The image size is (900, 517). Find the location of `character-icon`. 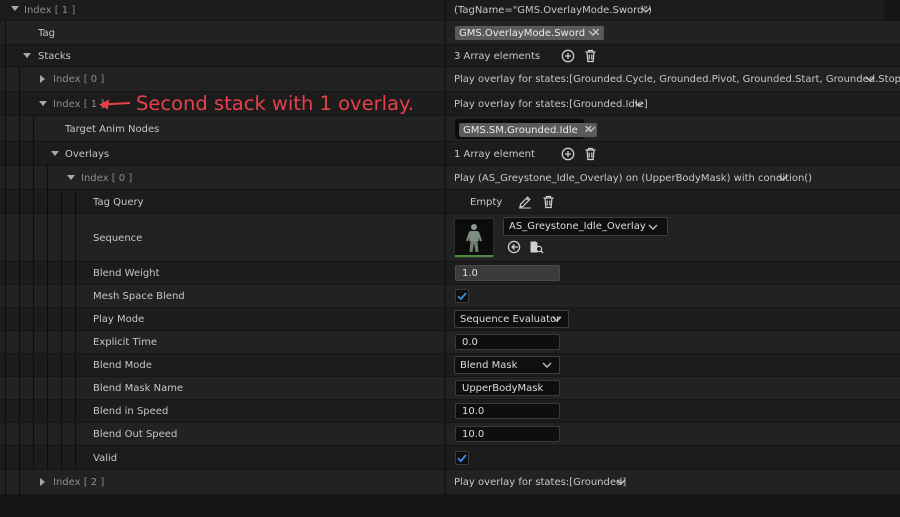

character-icon is located at coordinates (474, 238).